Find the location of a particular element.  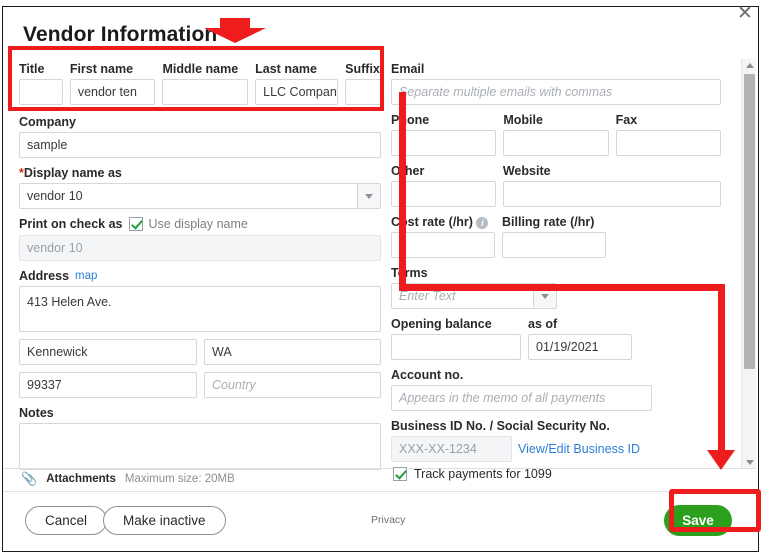

last-name-field-group: Last name LLC Company is located at coordinates (297, 83).